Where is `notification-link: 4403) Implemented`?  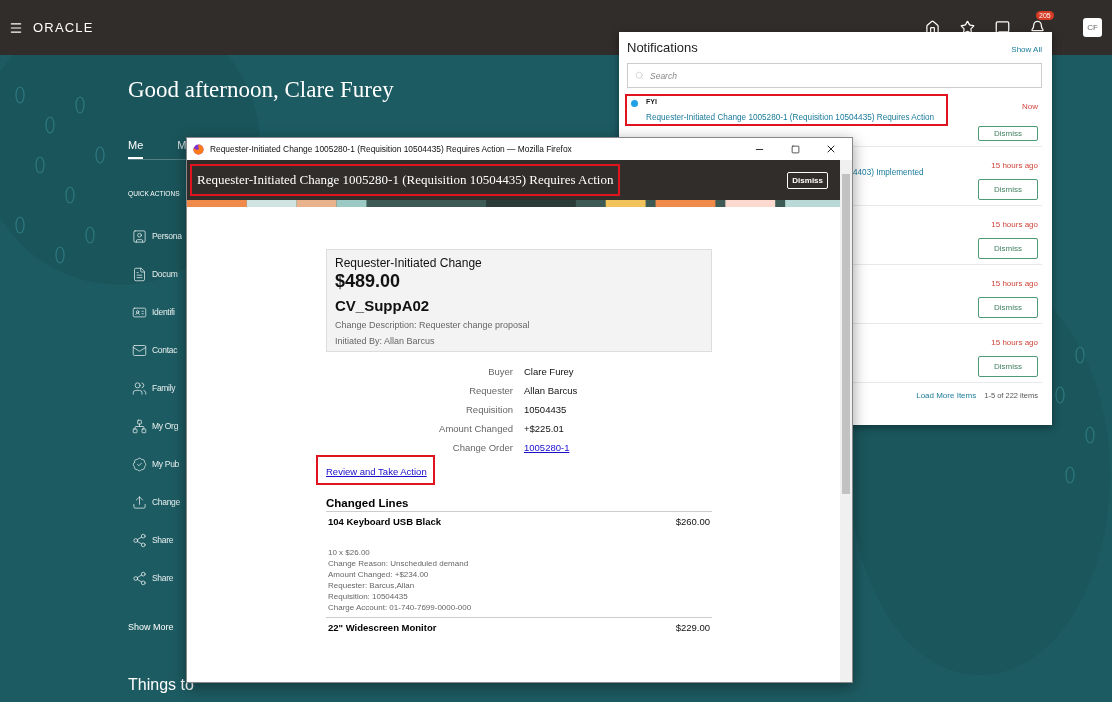
notification-link: 4403) Implemented is located at coordinates (888, 172).